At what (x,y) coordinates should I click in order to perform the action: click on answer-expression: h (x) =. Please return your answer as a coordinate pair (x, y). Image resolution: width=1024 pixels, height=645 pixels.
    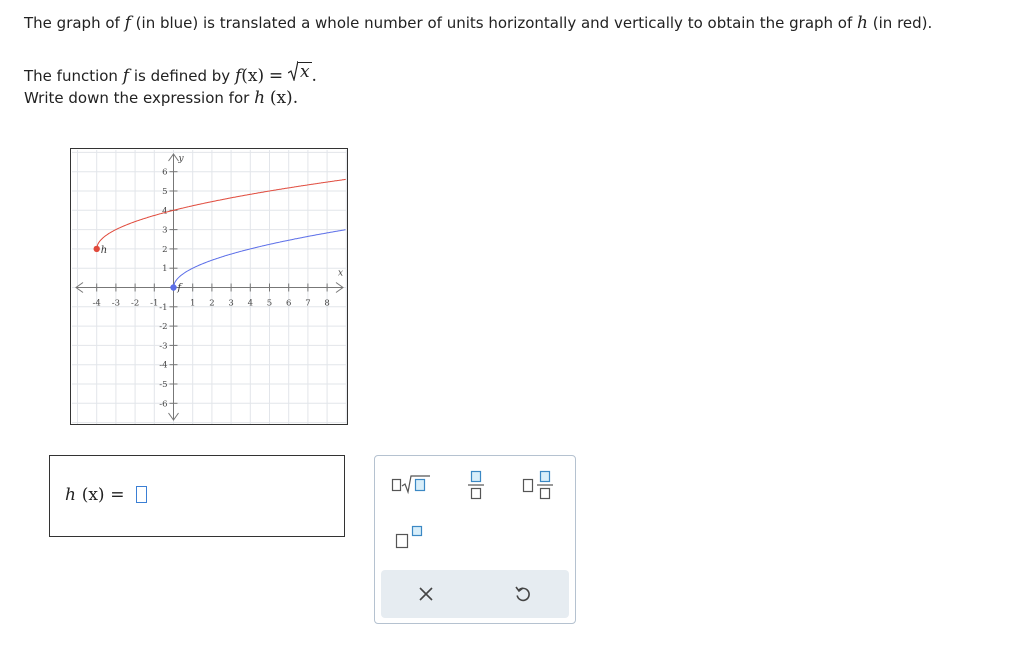
    Looking at the image, I should click on (106, 494).